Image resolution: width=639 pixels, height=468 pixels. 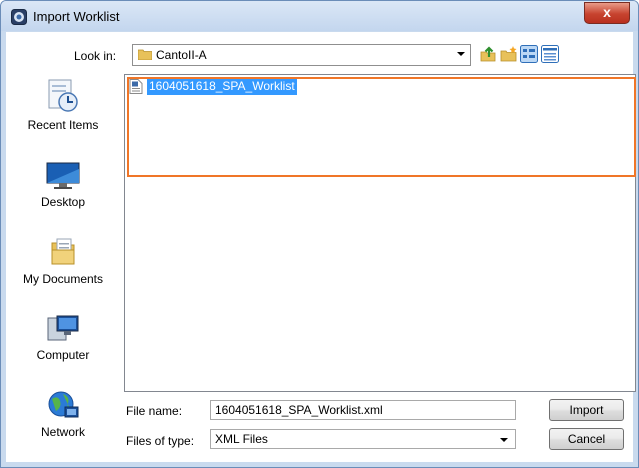 What do you see at coordinates (154, 411) in the screenshot?
I see `file-name-label: File name:` at bounding box center [154, 411].